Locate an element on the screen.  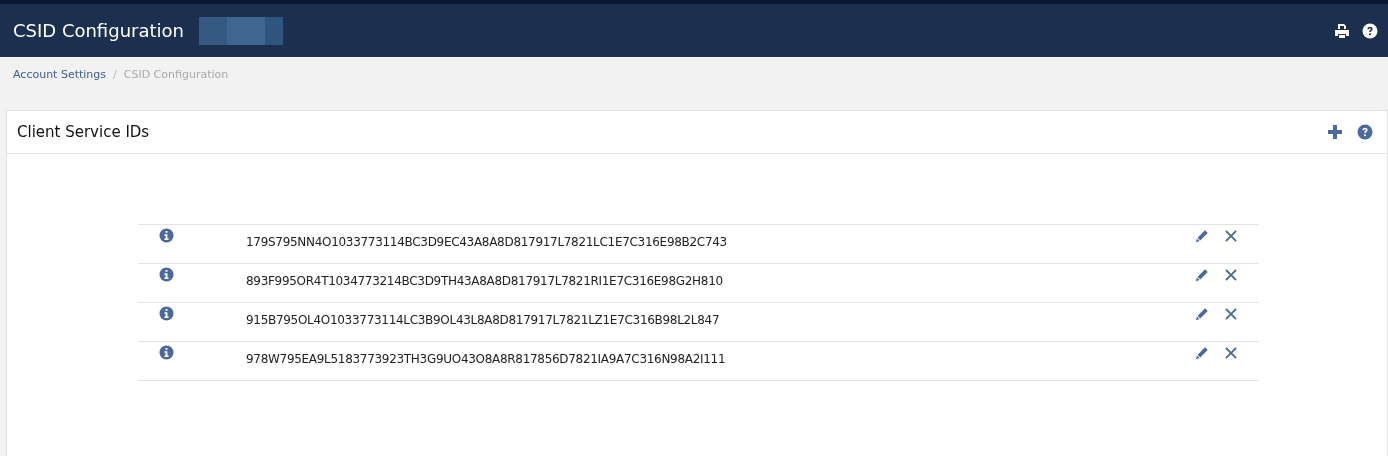
csid-value: 179S795NN4O1033773114BC3D9EC43A8A8D817917L7821LC1E7C316E98B2C743 is located at coordinates (486, 242).